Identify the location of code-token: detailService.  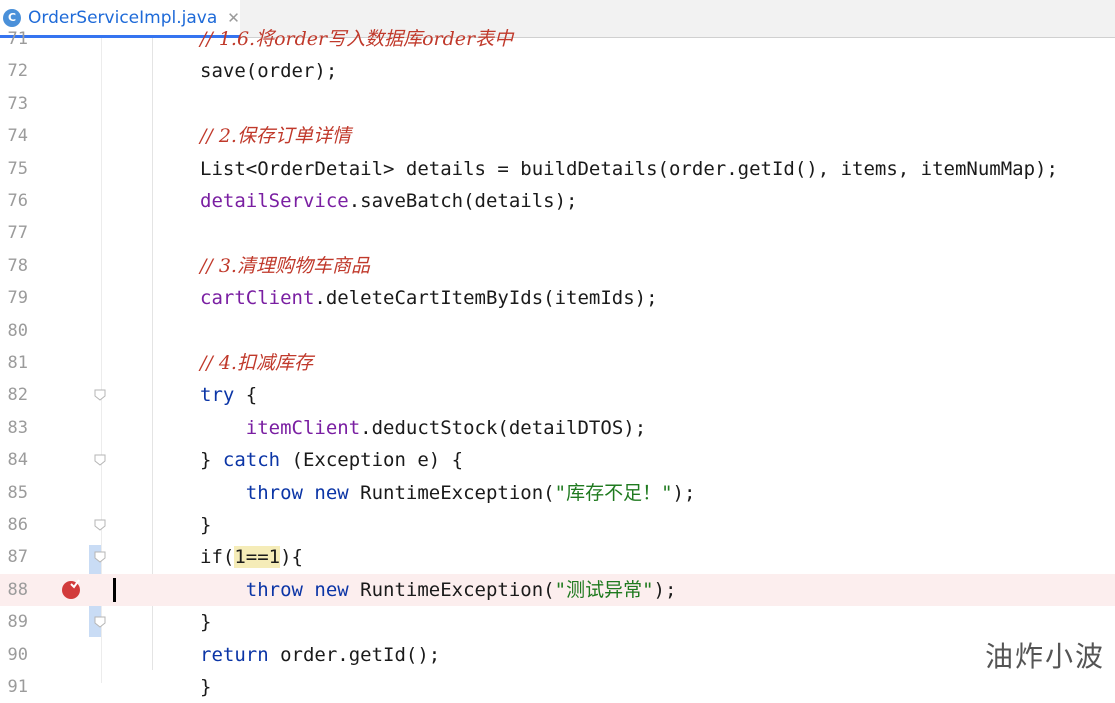
(274, 201).